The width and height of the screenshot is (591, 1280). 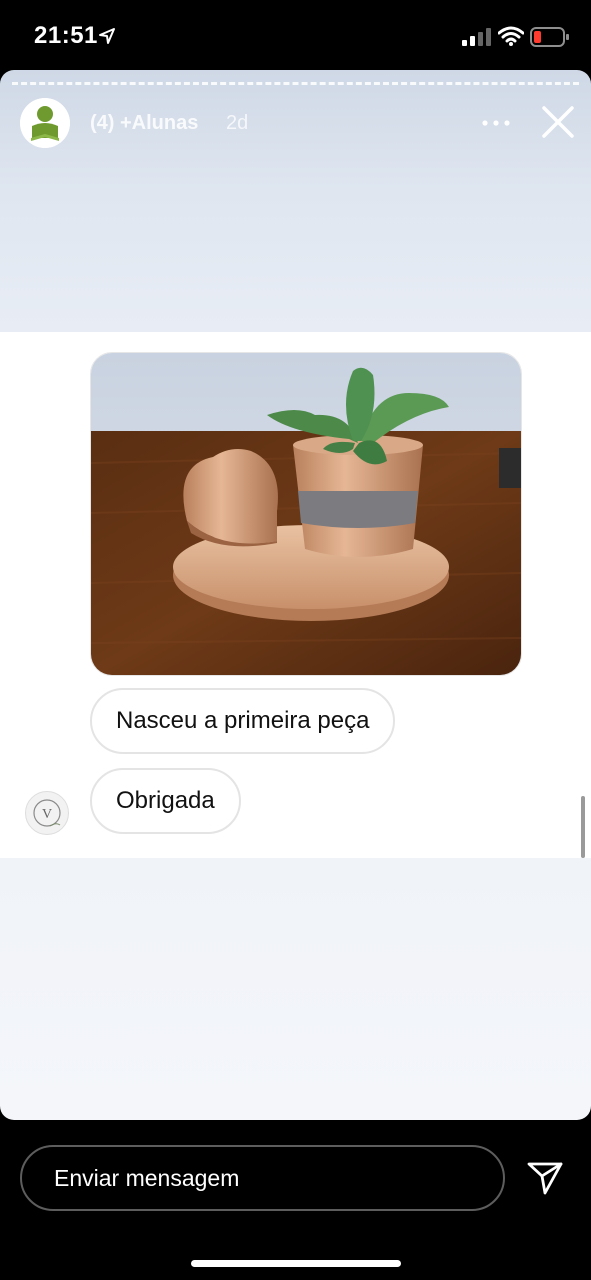 I want to click on monogram-logo-icon: V, so click(x=47, y=813).